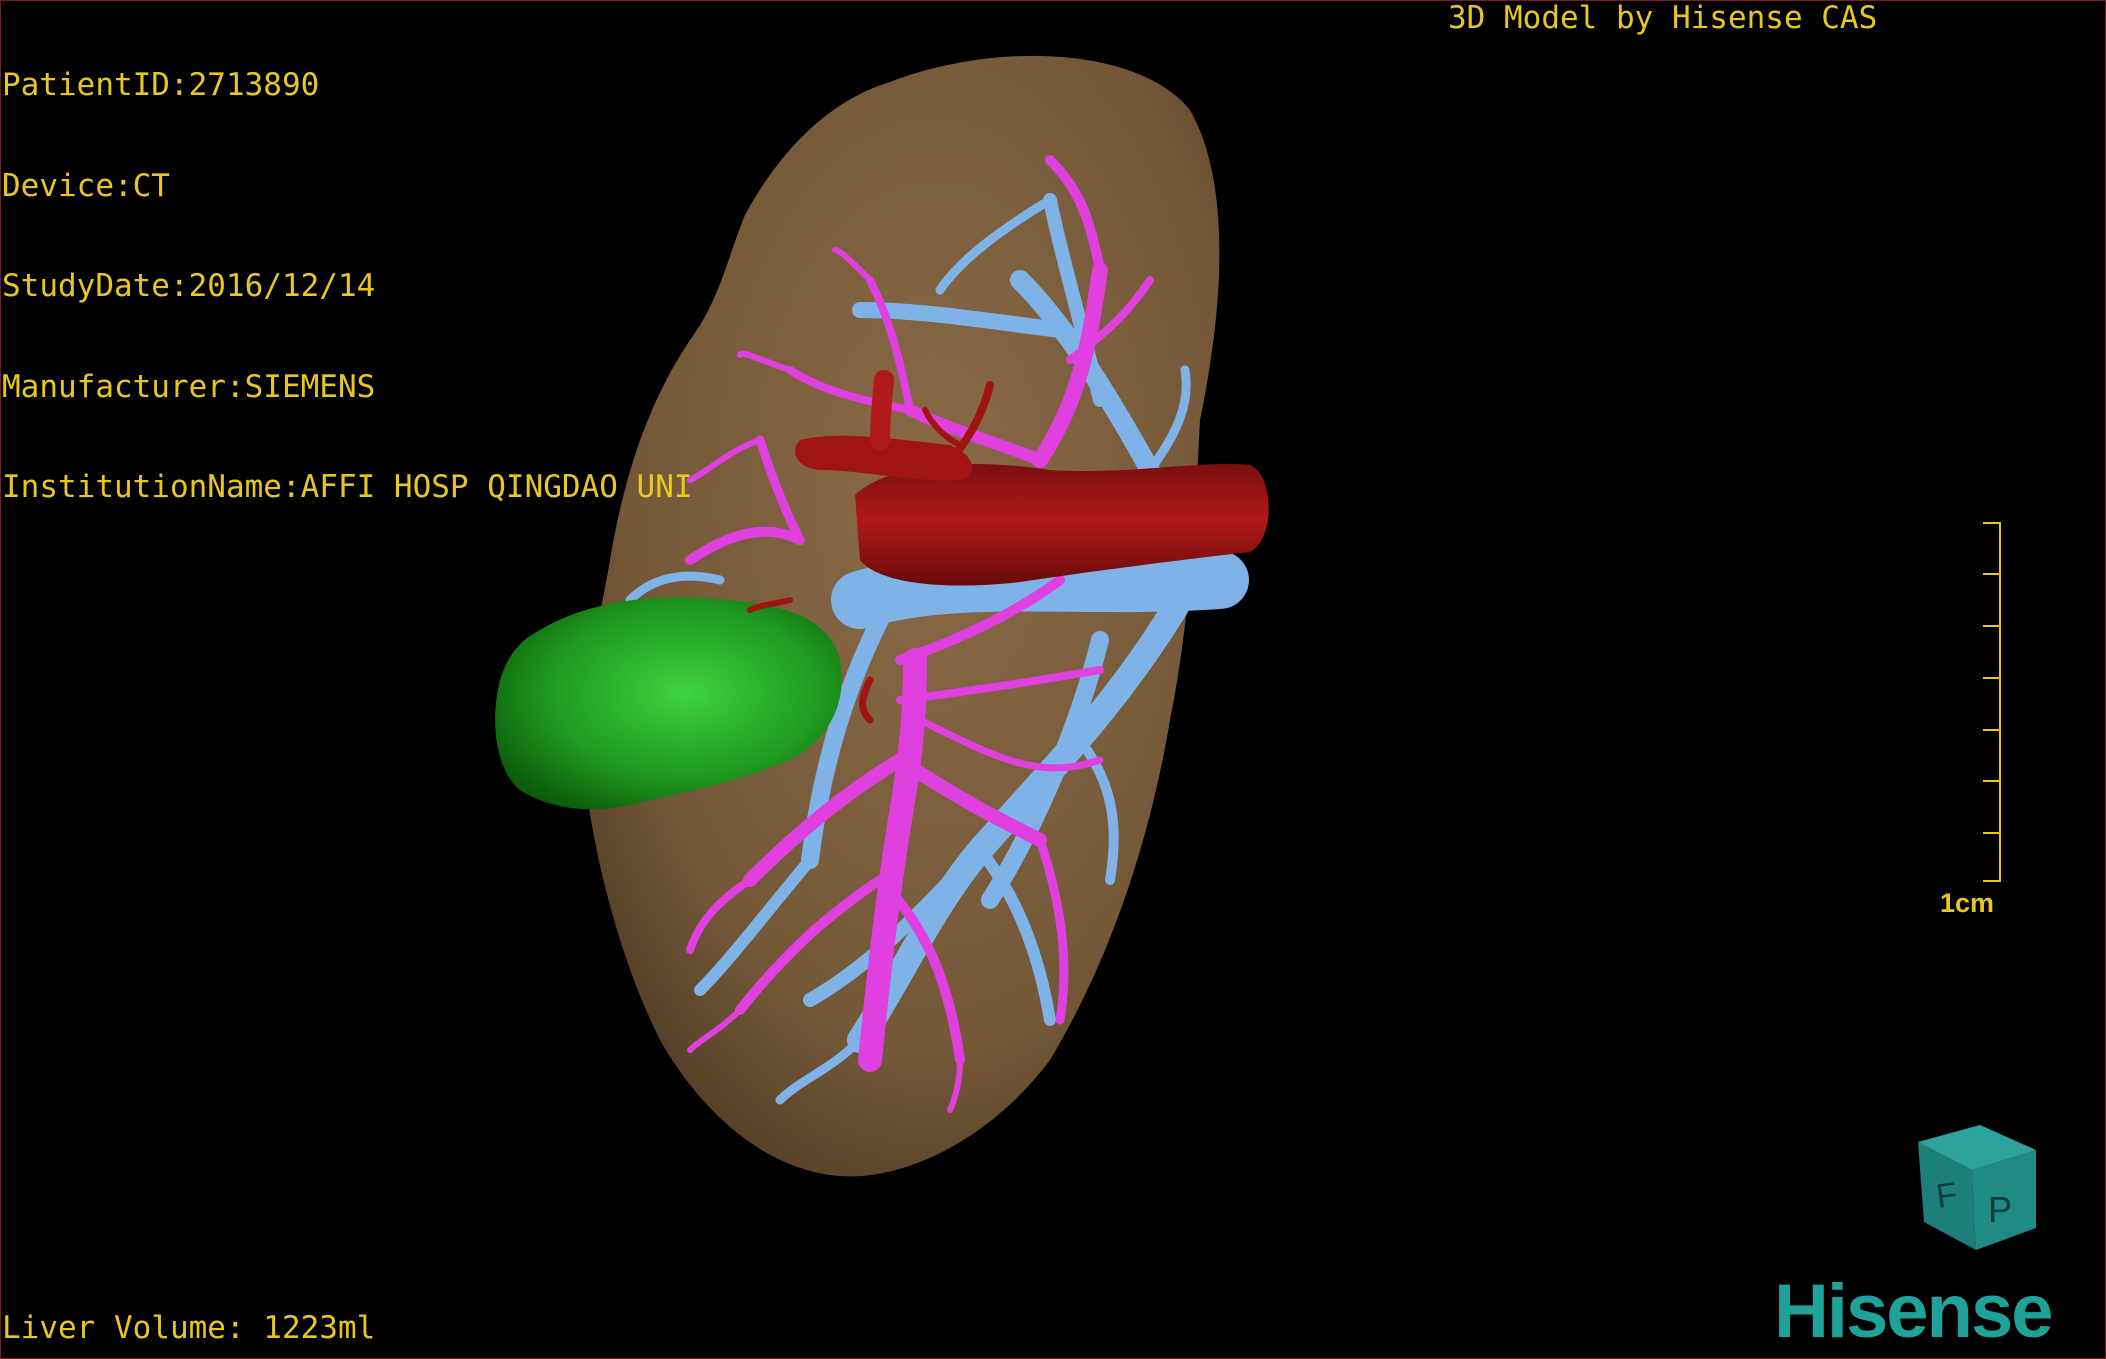 Image resolution: width=2106 pixels, height=1359 pixels. I want to click on liver-volume-readout: Liver Volume: 1223ml, so click(189, 1328).